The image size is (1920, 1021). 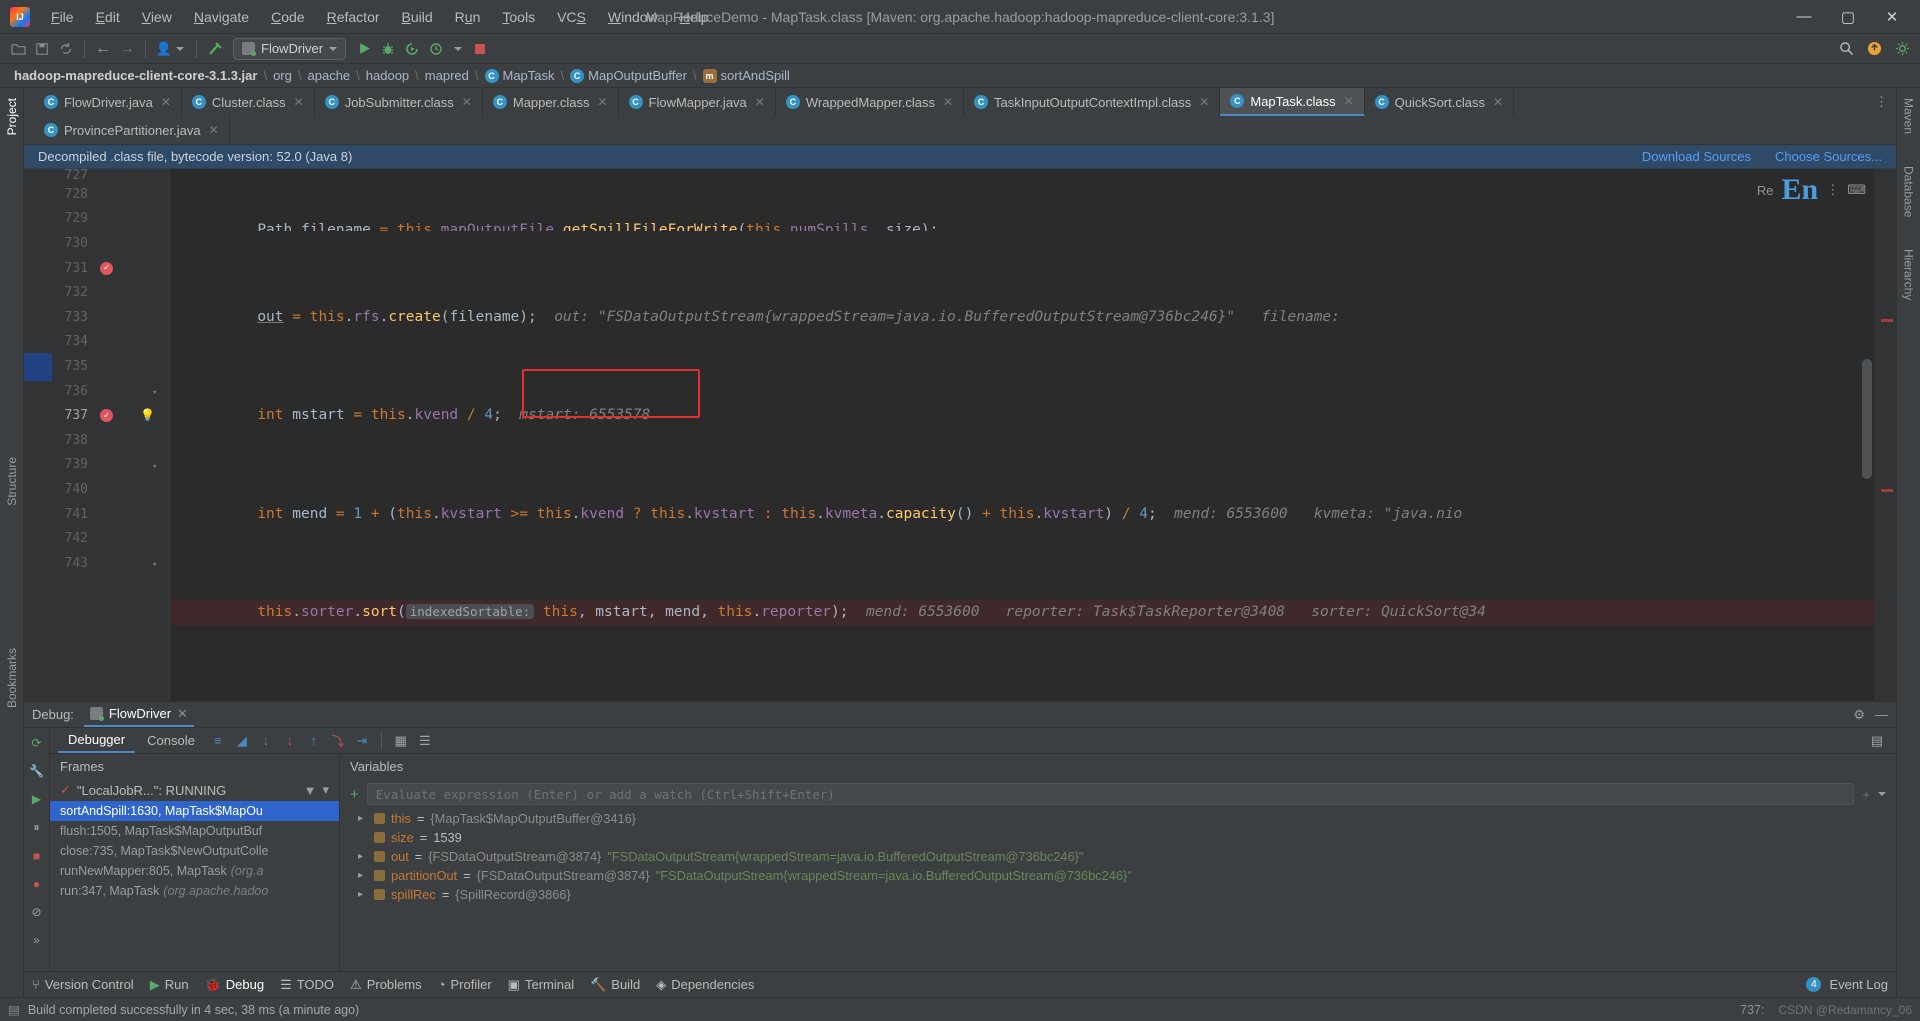 What do you see at coordinates (468, 17) in the screenshot?
I see `menu-run: Run` at bounding box center [468, 17].